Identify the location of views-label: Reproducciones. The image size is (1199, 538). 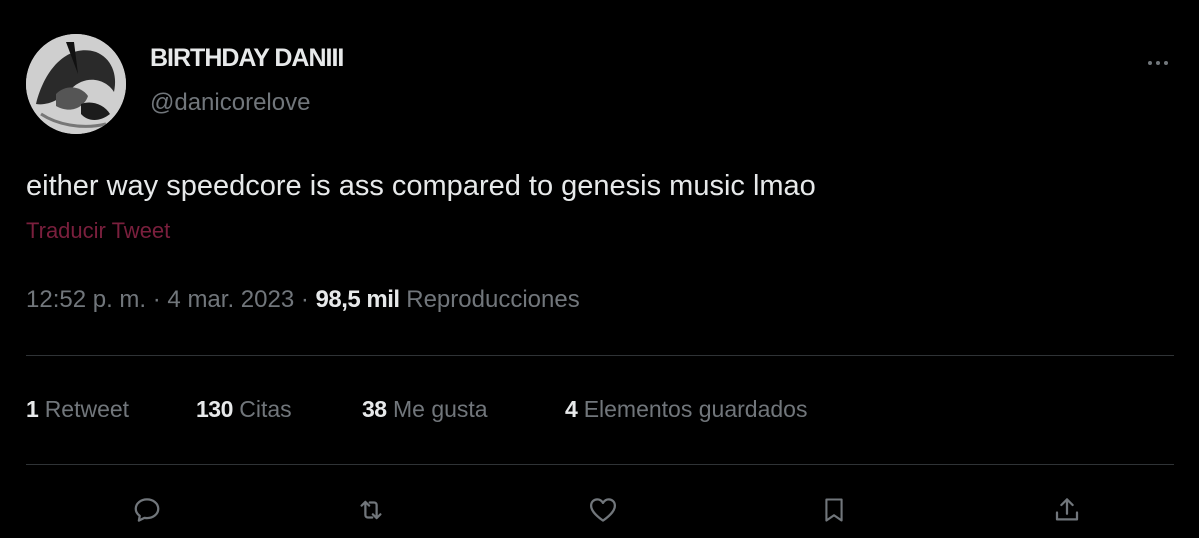
(493, 299).